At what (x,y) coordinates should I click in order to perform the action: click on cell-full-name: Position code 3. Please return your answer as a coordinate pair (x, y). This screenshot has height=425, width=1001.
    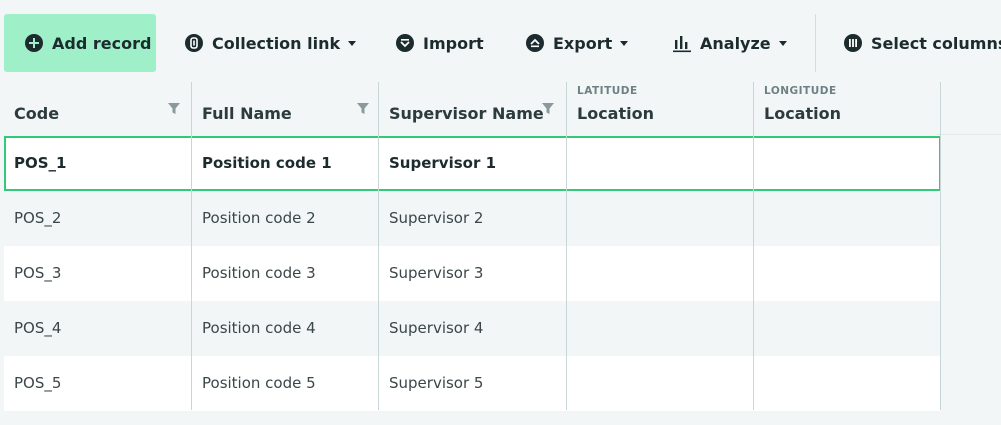
    Looking at the image, I should click on (254, 273).